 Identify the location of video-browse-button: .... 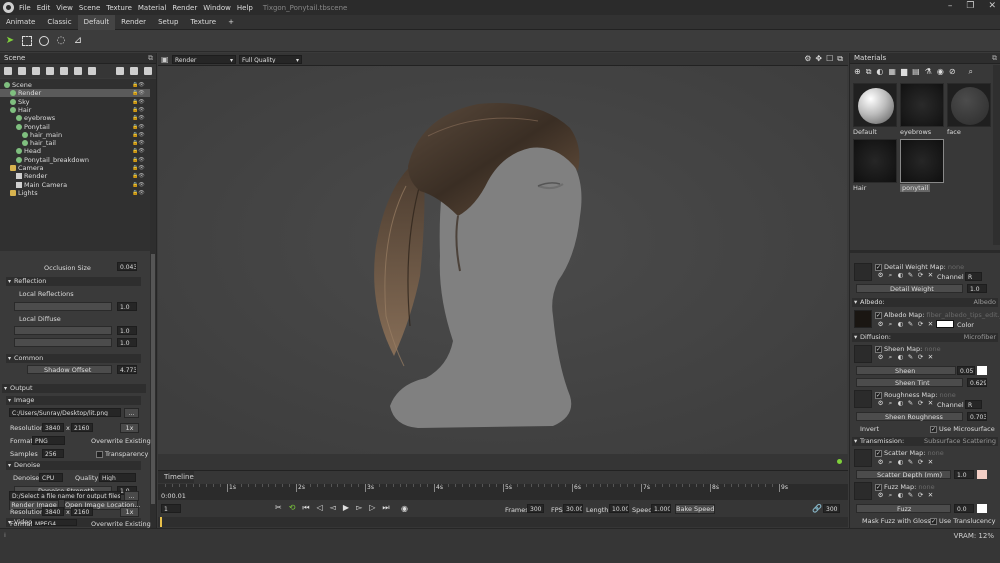
(131, 496).